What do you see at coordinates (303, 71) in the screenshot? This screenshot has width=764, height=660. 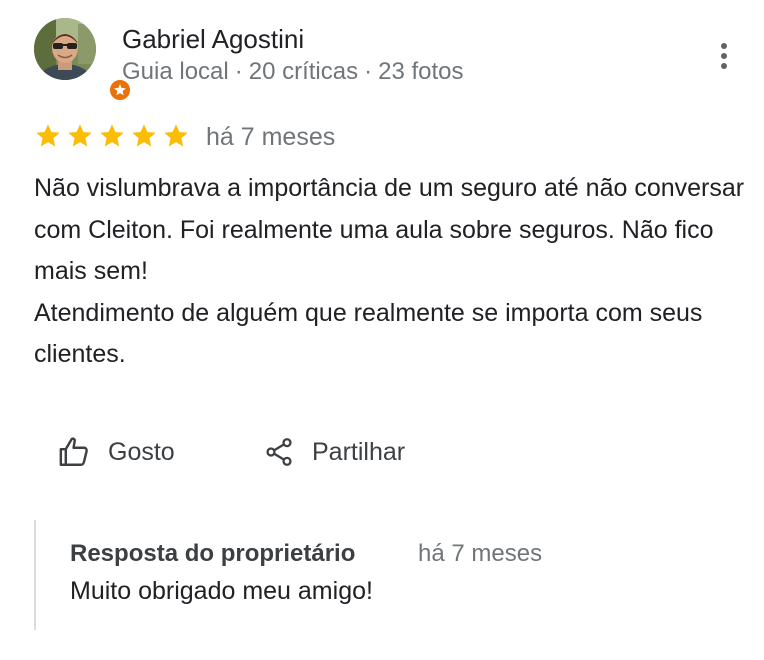 I see `reviews-count: 20 críticas` at bounding box center [303, 71].